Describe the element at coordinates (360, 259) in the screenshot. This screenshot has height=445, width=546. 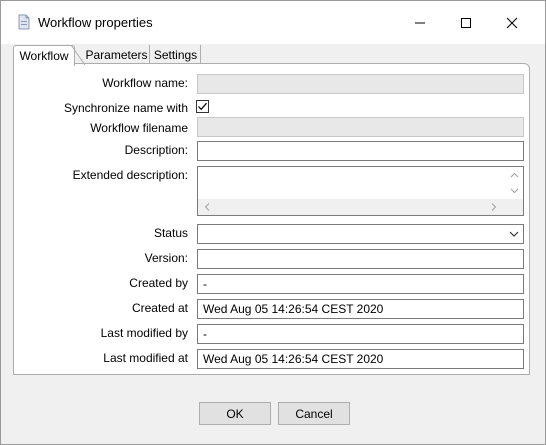
I see `version-input` at that location.